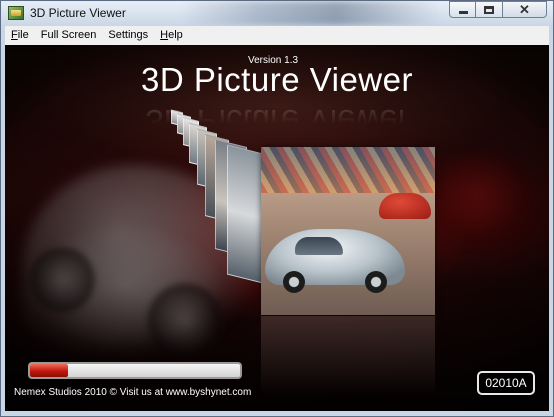 The width and height of the screenshot is (554, 417). I want to click on window-title: 3D Picture Viewer, so click(78, 13).